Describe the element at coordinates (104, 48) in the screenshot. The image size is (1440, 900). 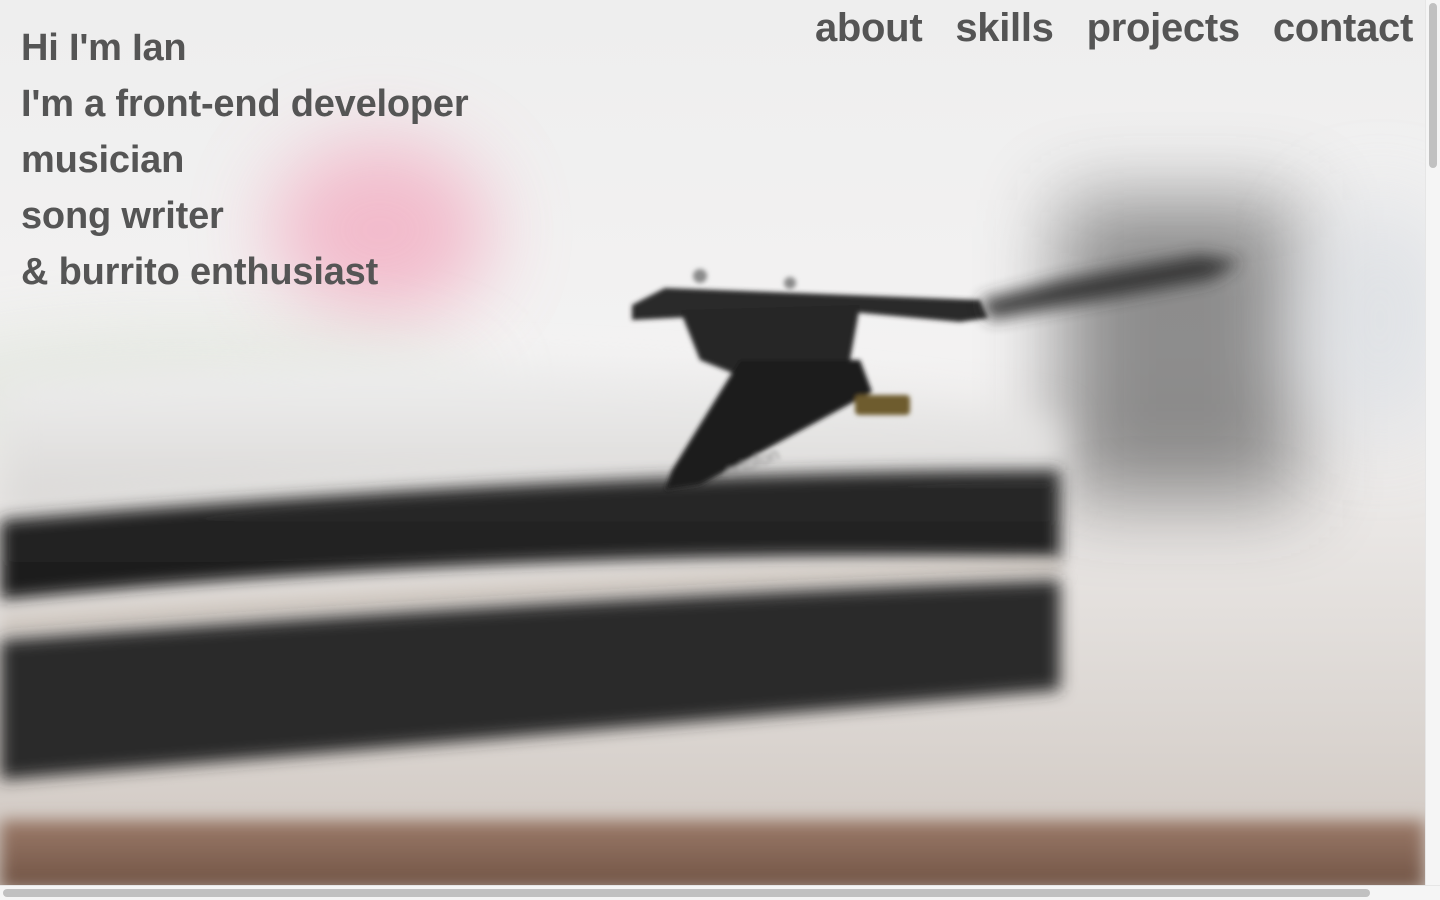
I see `intro-line-greeting: Hi I'm Ian` at that location.